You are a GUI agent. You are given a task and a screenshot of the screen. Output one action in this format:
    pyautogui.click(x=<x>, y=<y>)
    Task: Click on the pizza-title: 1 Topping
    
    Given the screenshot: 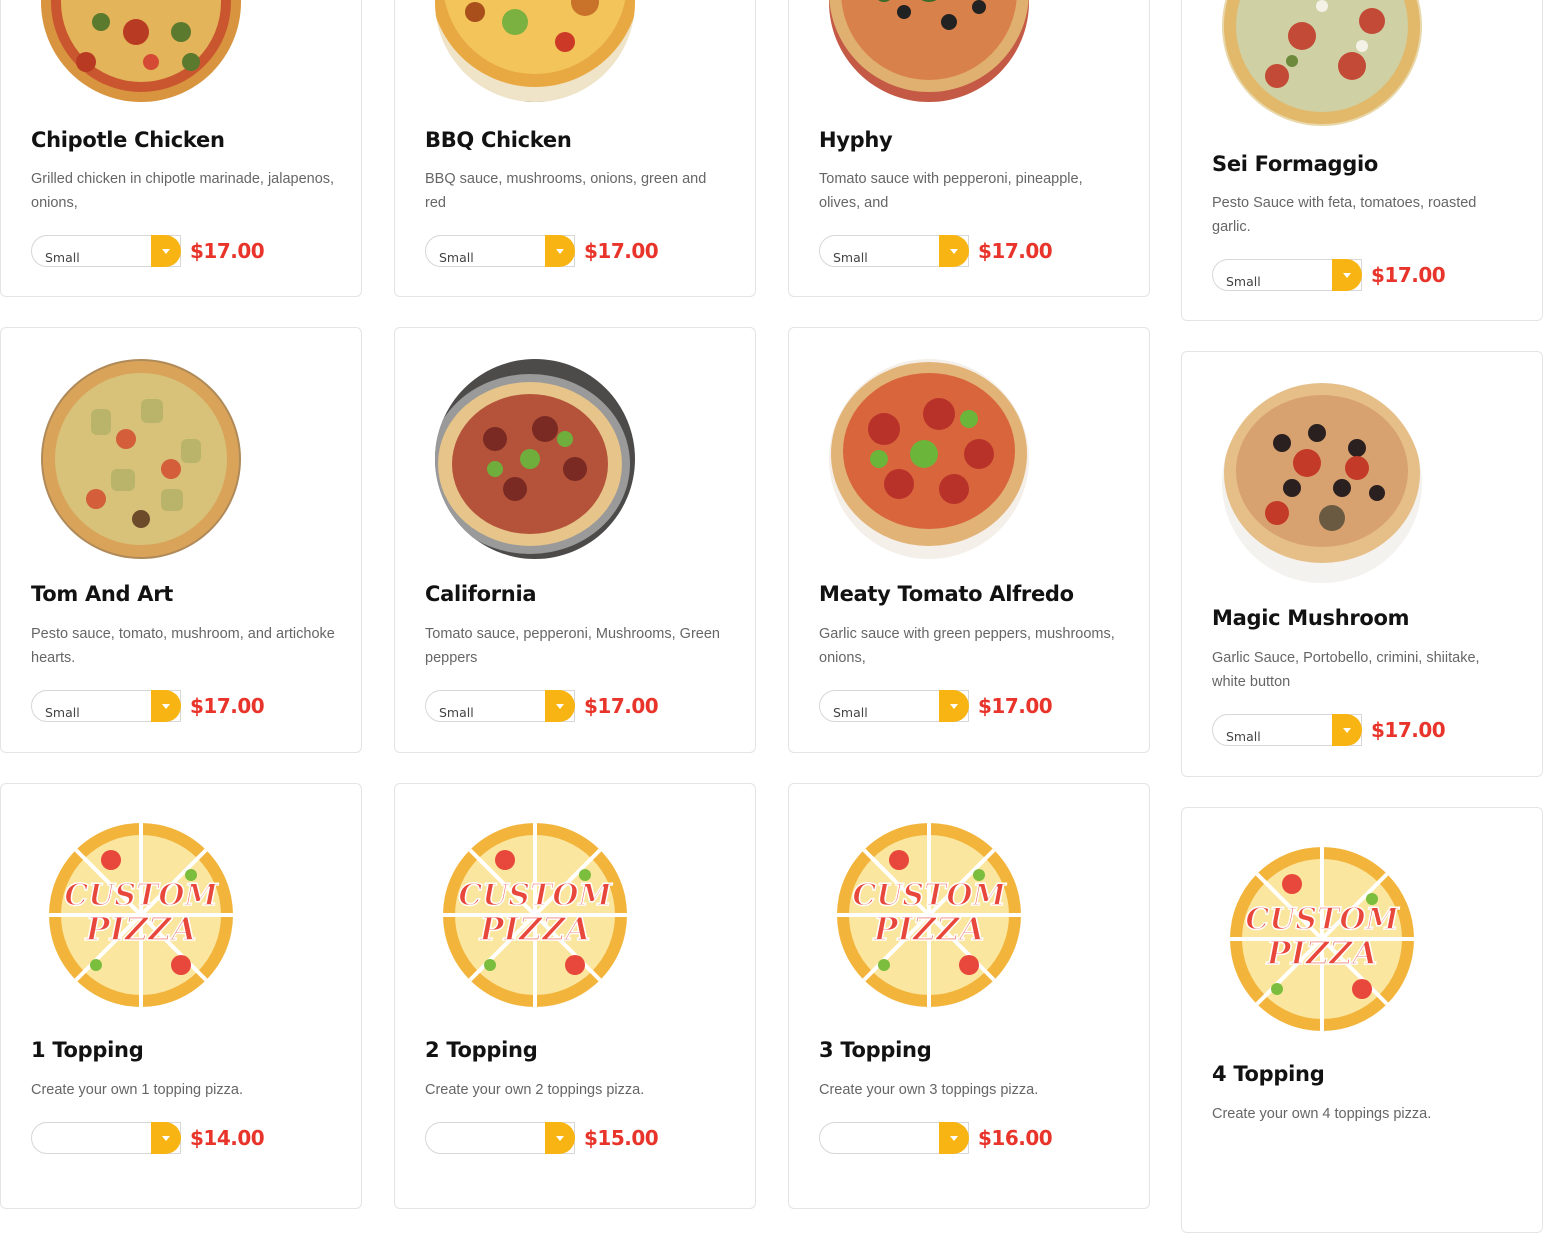 What is the action you would take?
    pyautogui.click(x=87, y=1050)
    